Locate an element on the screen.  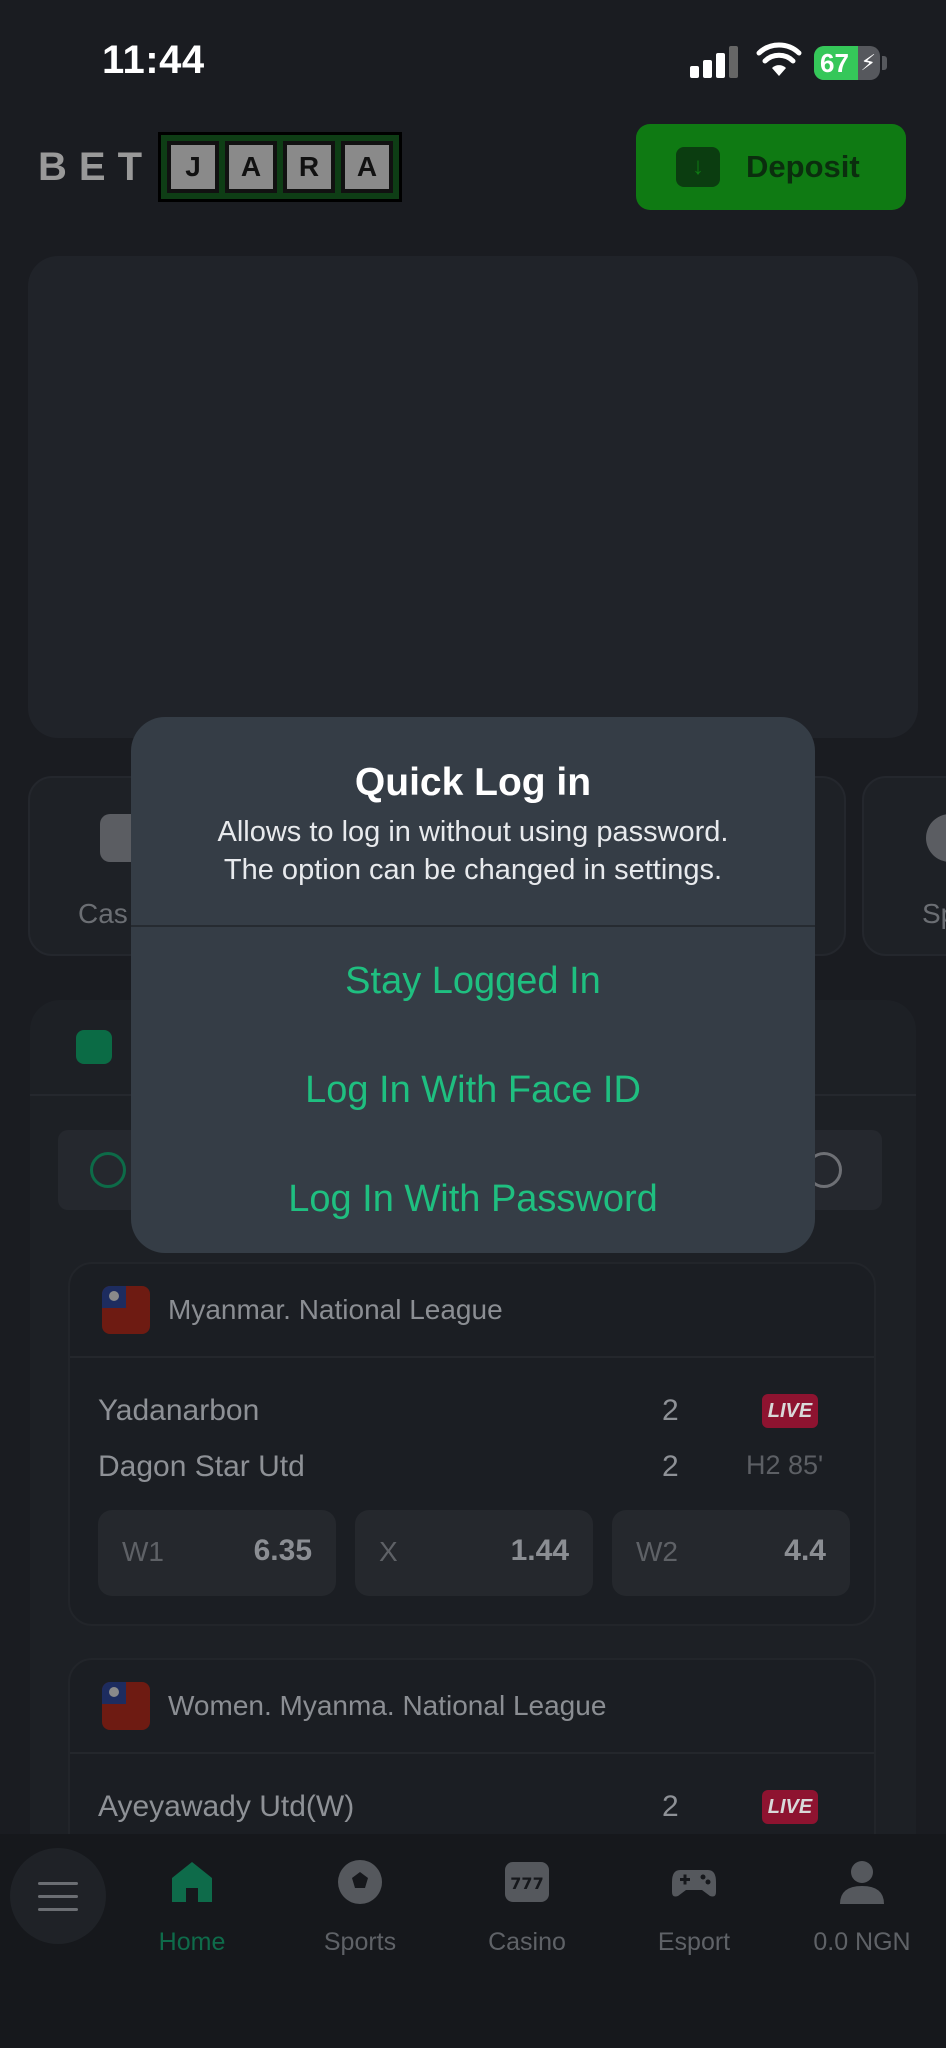
dialog-message-line: The option can be changed in settings. is located at coordinates (473, 870).